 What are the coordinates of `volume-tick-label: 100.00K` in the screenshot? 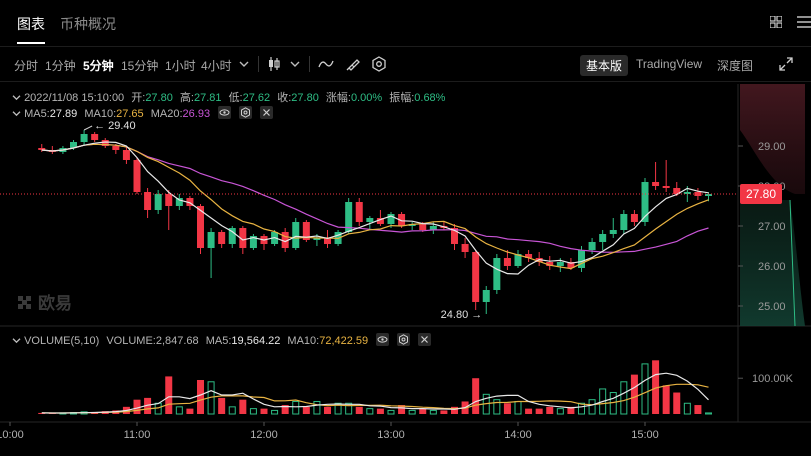 It's located at (773, 379).